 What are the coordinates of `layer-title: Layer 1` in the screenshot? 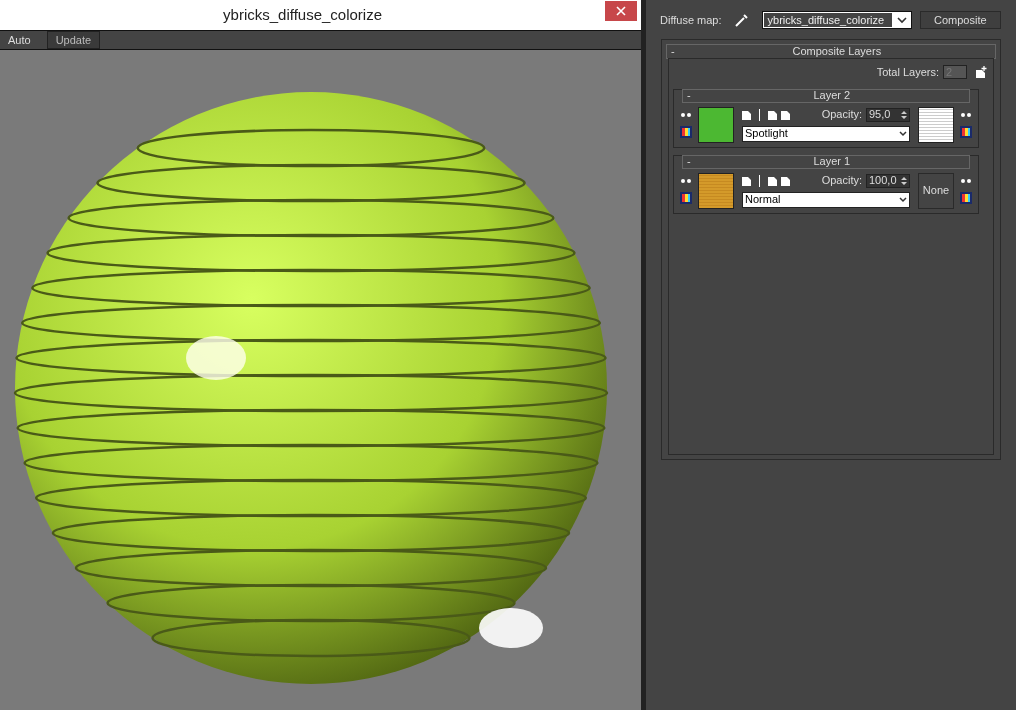 It's located at (832, 161).